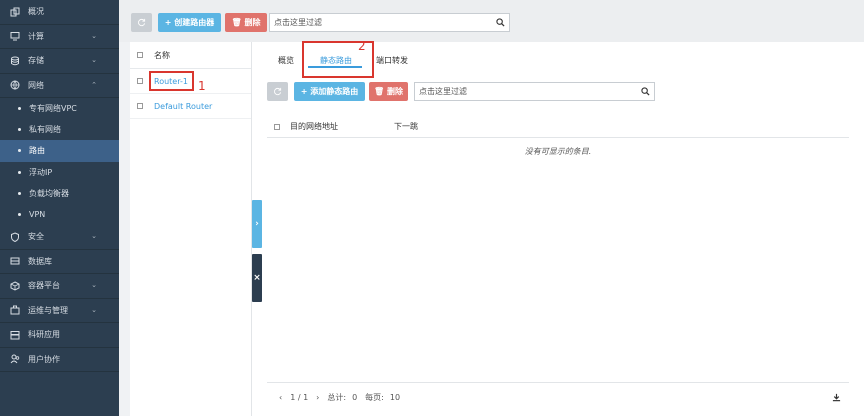 Image resolution: width=864 pixels, height=416 pixels. I want to click on nav-label: 容器平台, so click(44, 286).